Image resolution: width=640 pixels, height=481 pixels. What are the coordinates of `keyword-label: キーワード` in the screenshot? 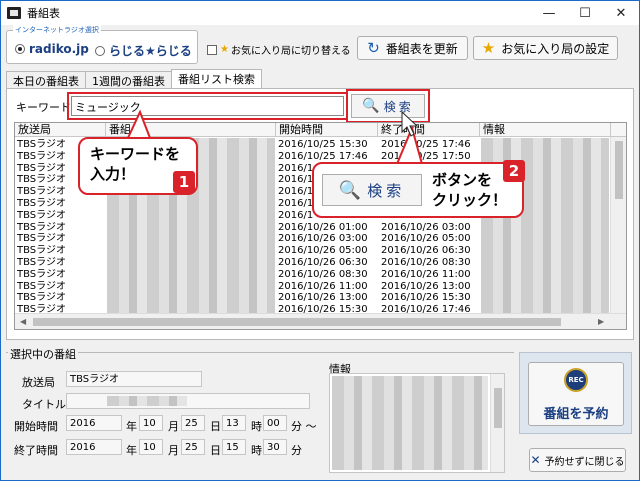 It's located at (43, 107).